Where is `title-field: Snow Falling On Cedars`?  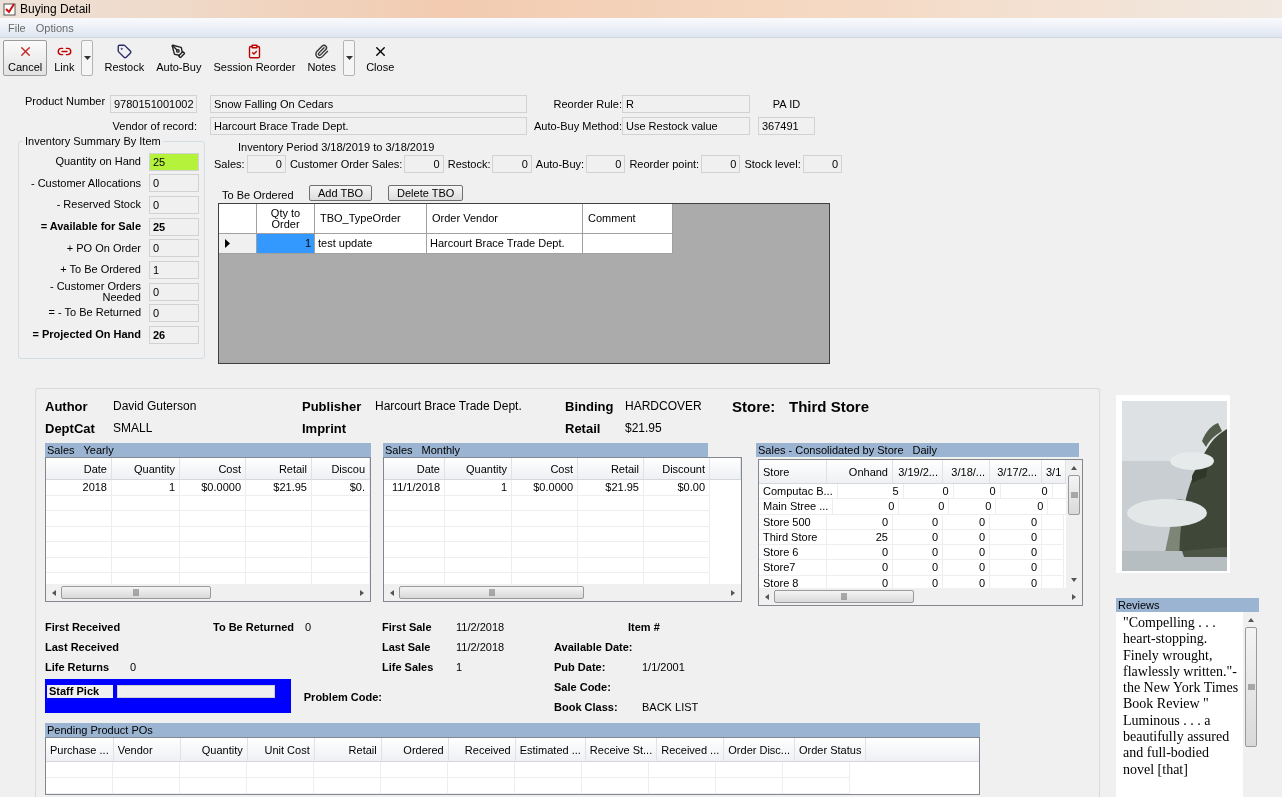 title-field: Snow Falling On Cedars is located at coordinates (368, 104).